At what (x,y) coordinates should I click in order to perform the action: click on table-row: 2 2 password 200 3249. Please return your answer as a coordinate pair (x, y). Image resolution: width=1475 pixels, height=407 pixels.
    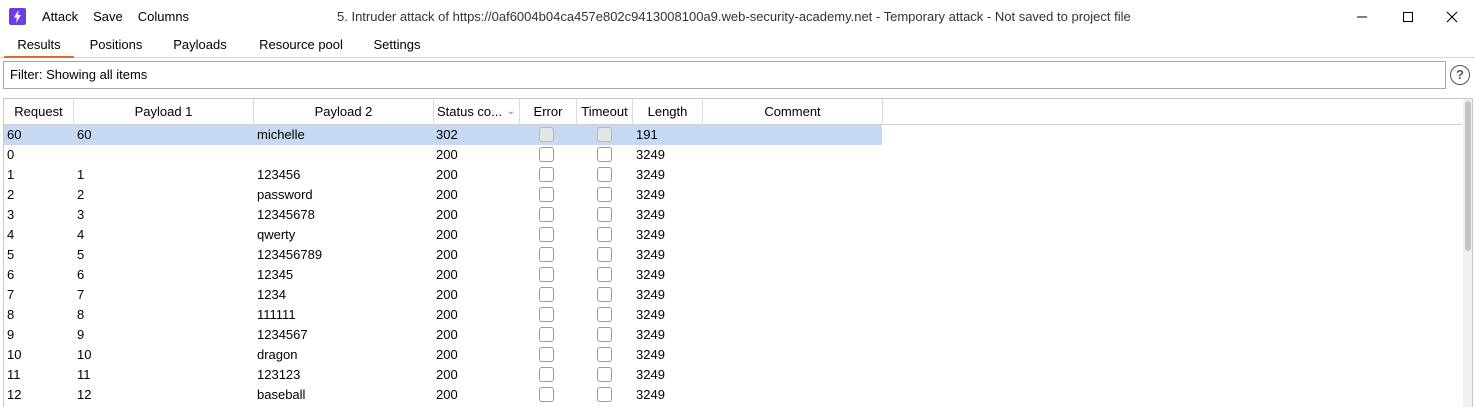
    Looking at the image, I should click on (733, 195).